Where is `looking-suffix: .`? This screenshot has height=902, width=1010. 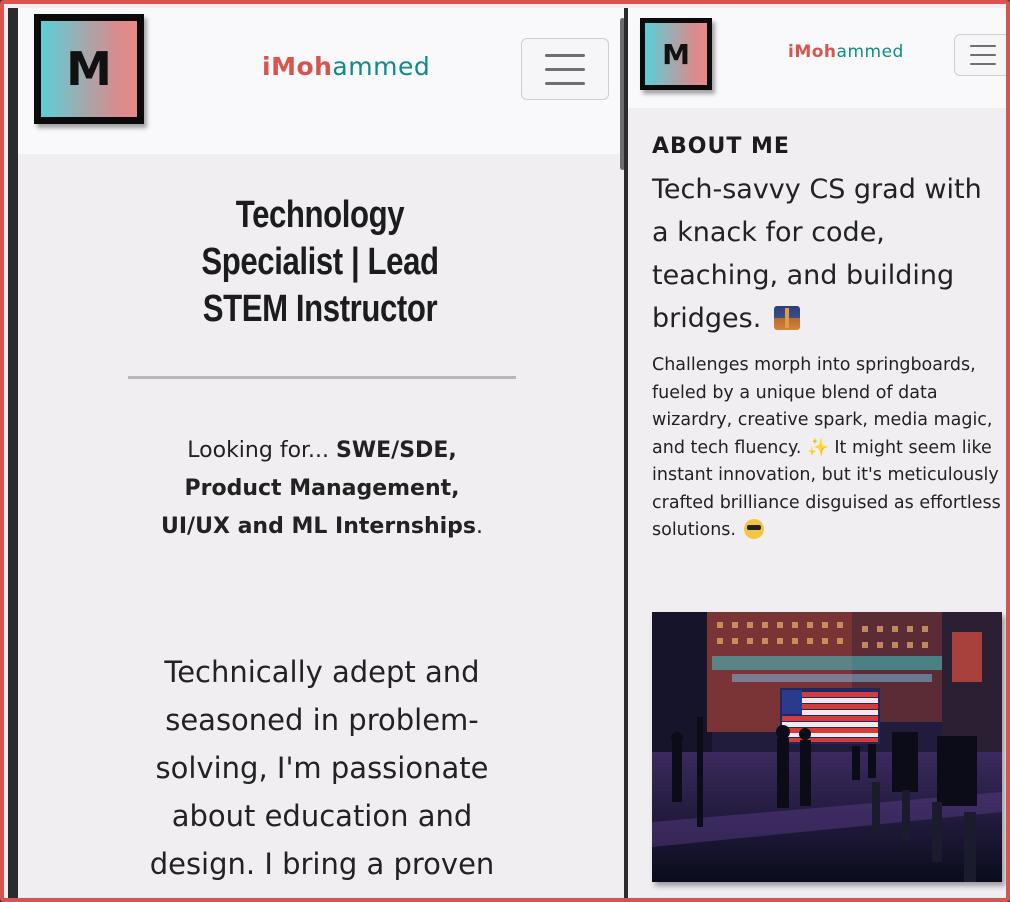 looking-suffix: . is located at coordinates (479, 526).